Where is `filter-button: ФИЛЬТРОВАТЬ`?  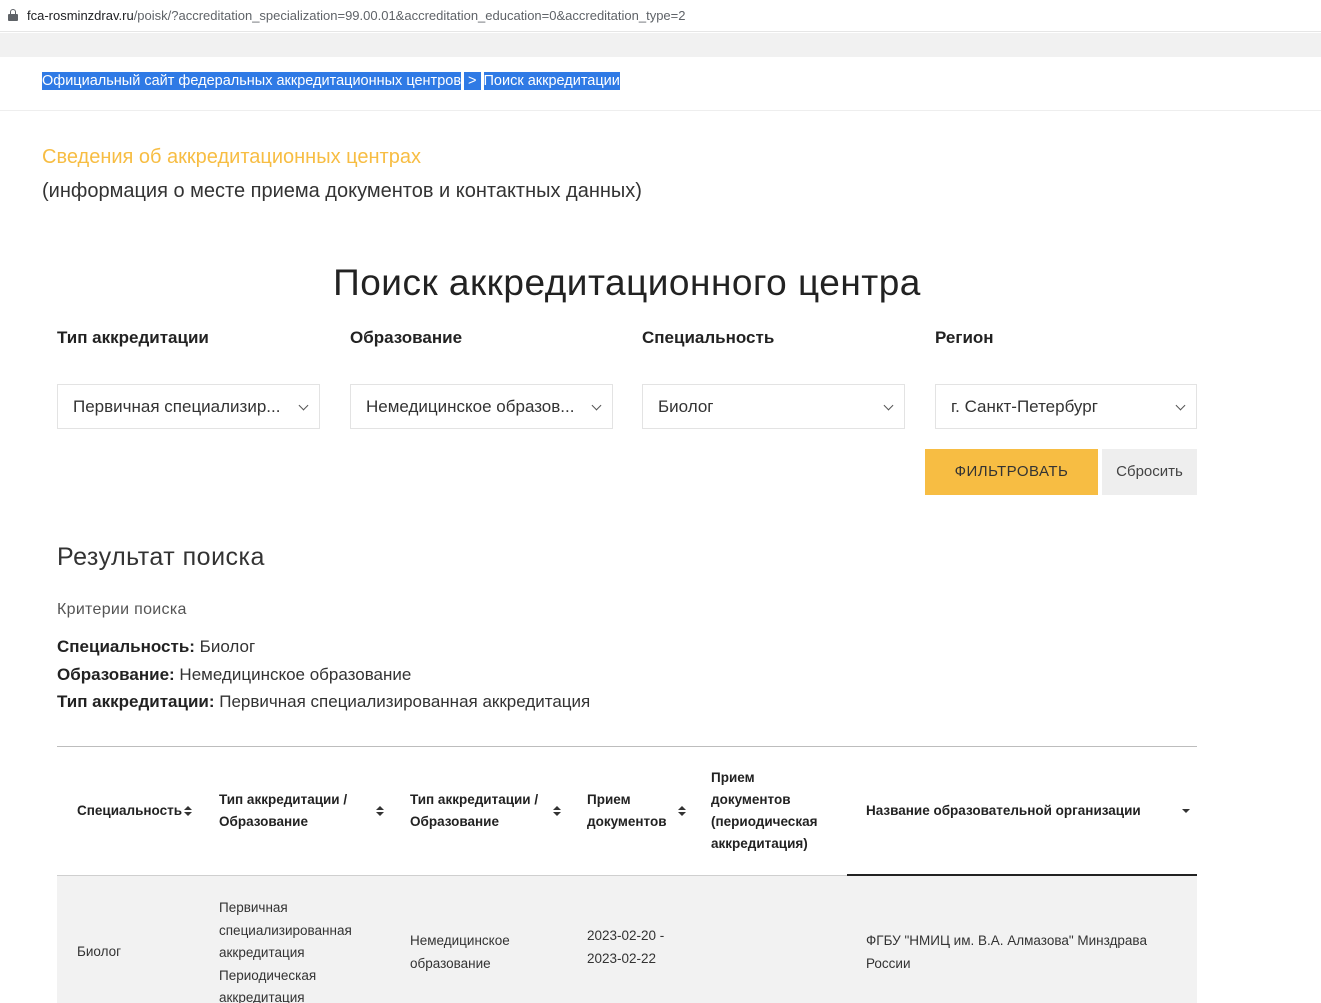 filter-button: ФИЛЬТРОВАТЬ is located at coordinates (1011, 472).